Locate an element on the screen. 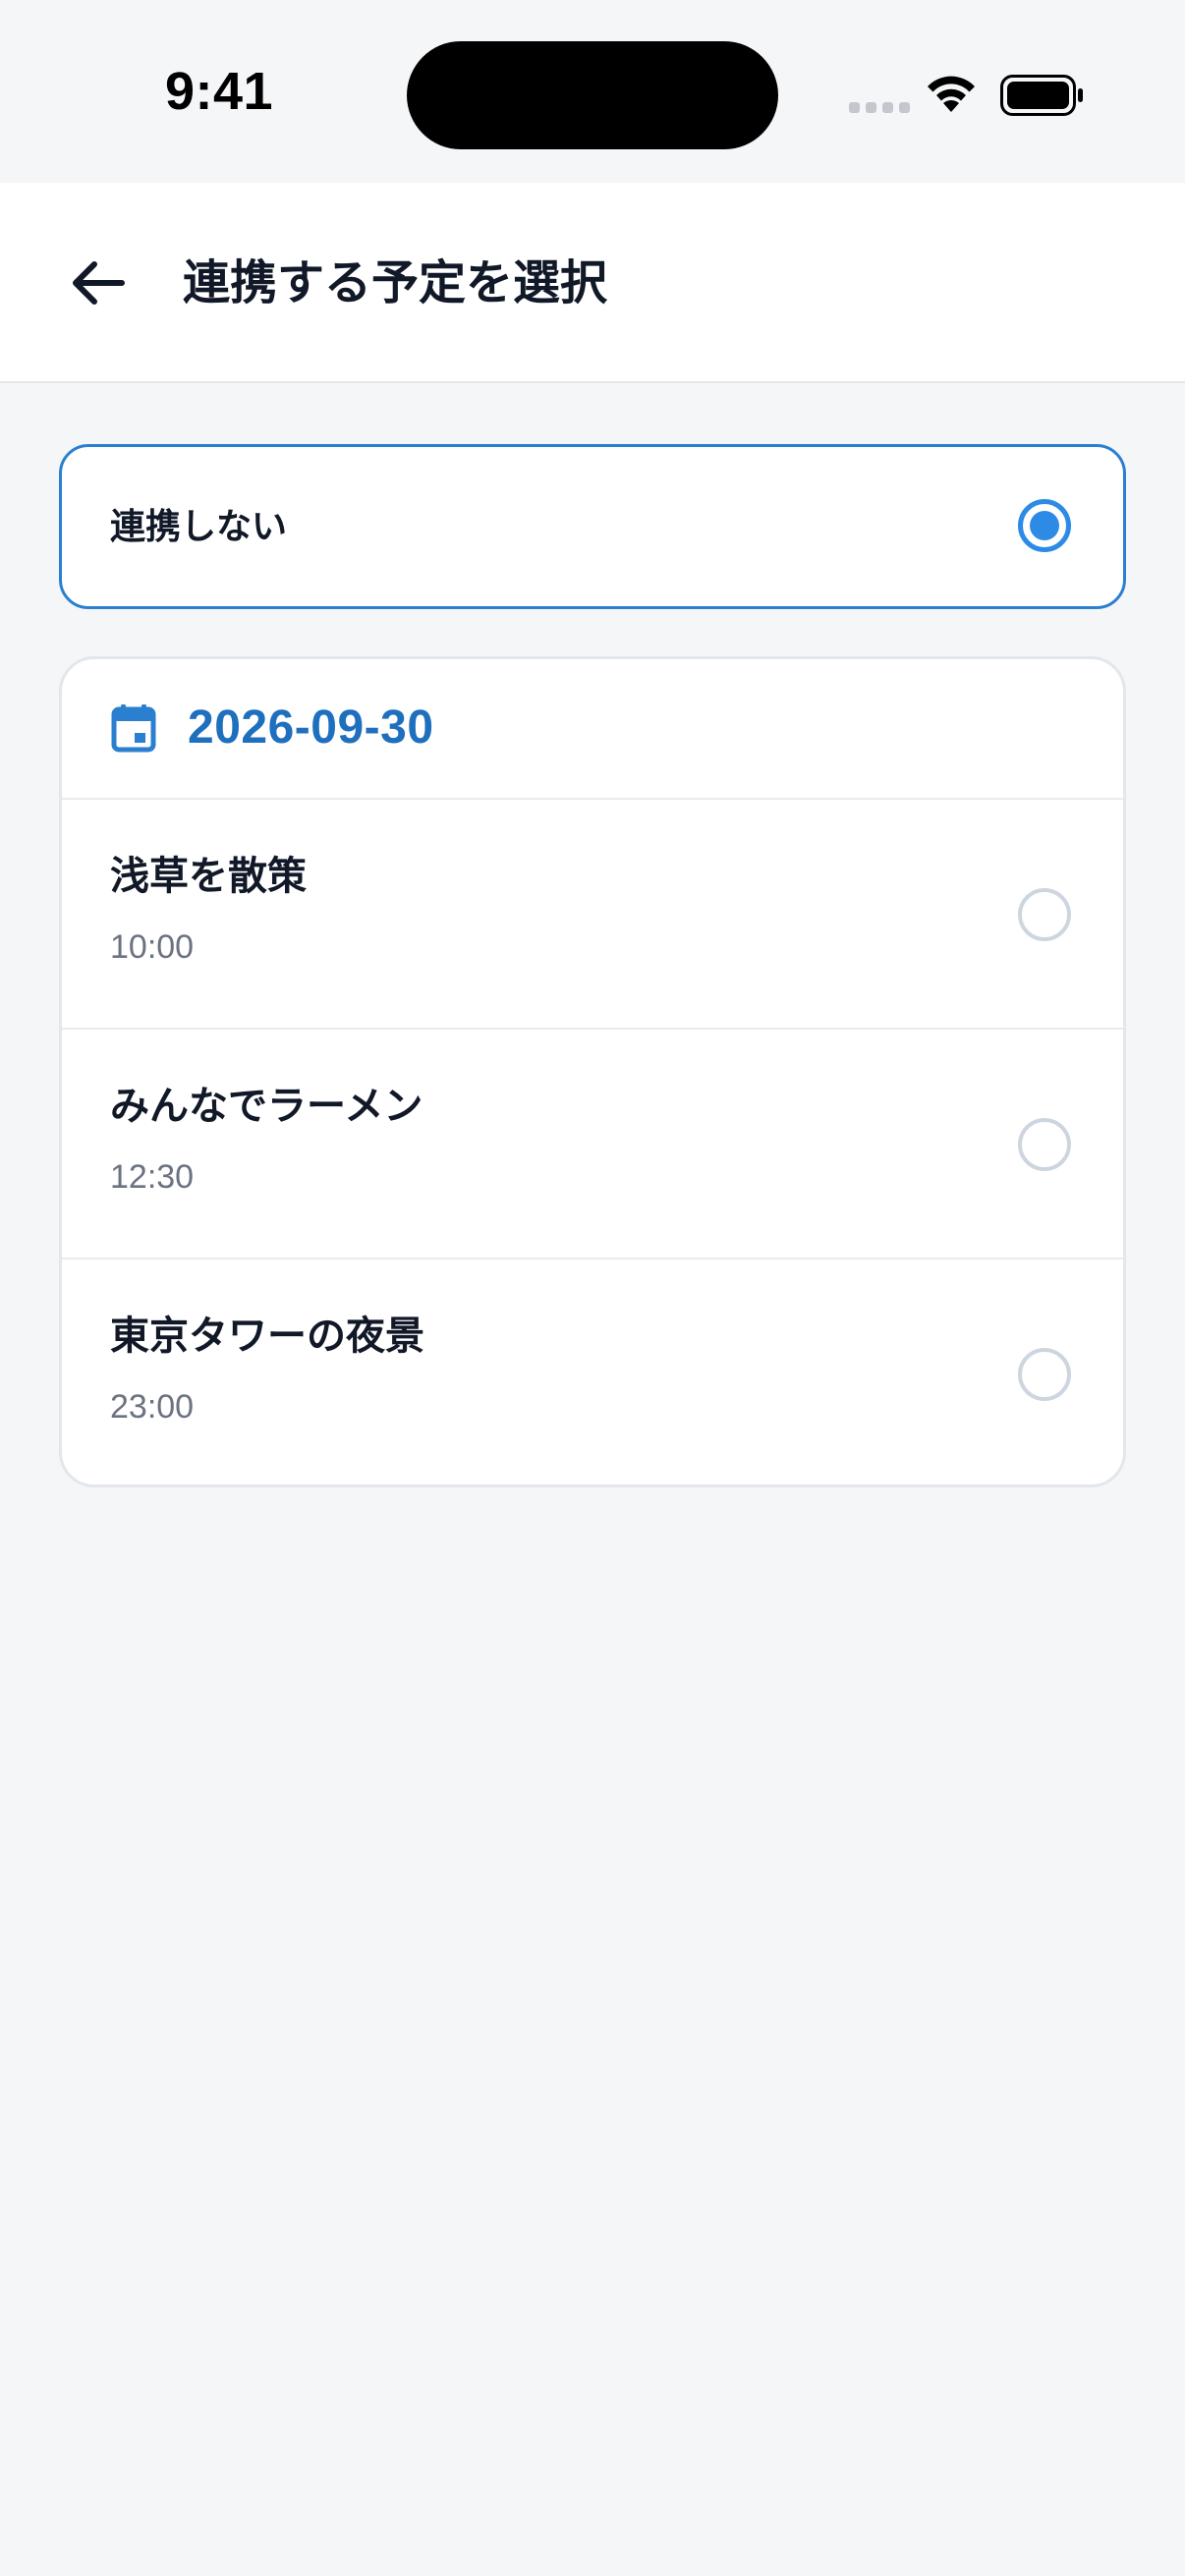 The height and width of the screenshot is (2576, 1185). app-header: 連携する予定を選択 is located at coordinates (592, 283).